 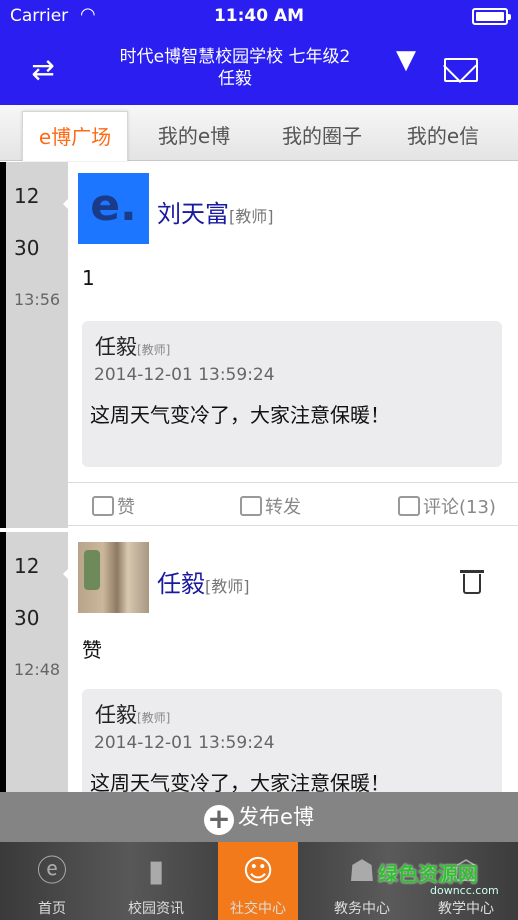 I want to click on tab-my-circle: 我的圈子, so click(x=322, y=136).